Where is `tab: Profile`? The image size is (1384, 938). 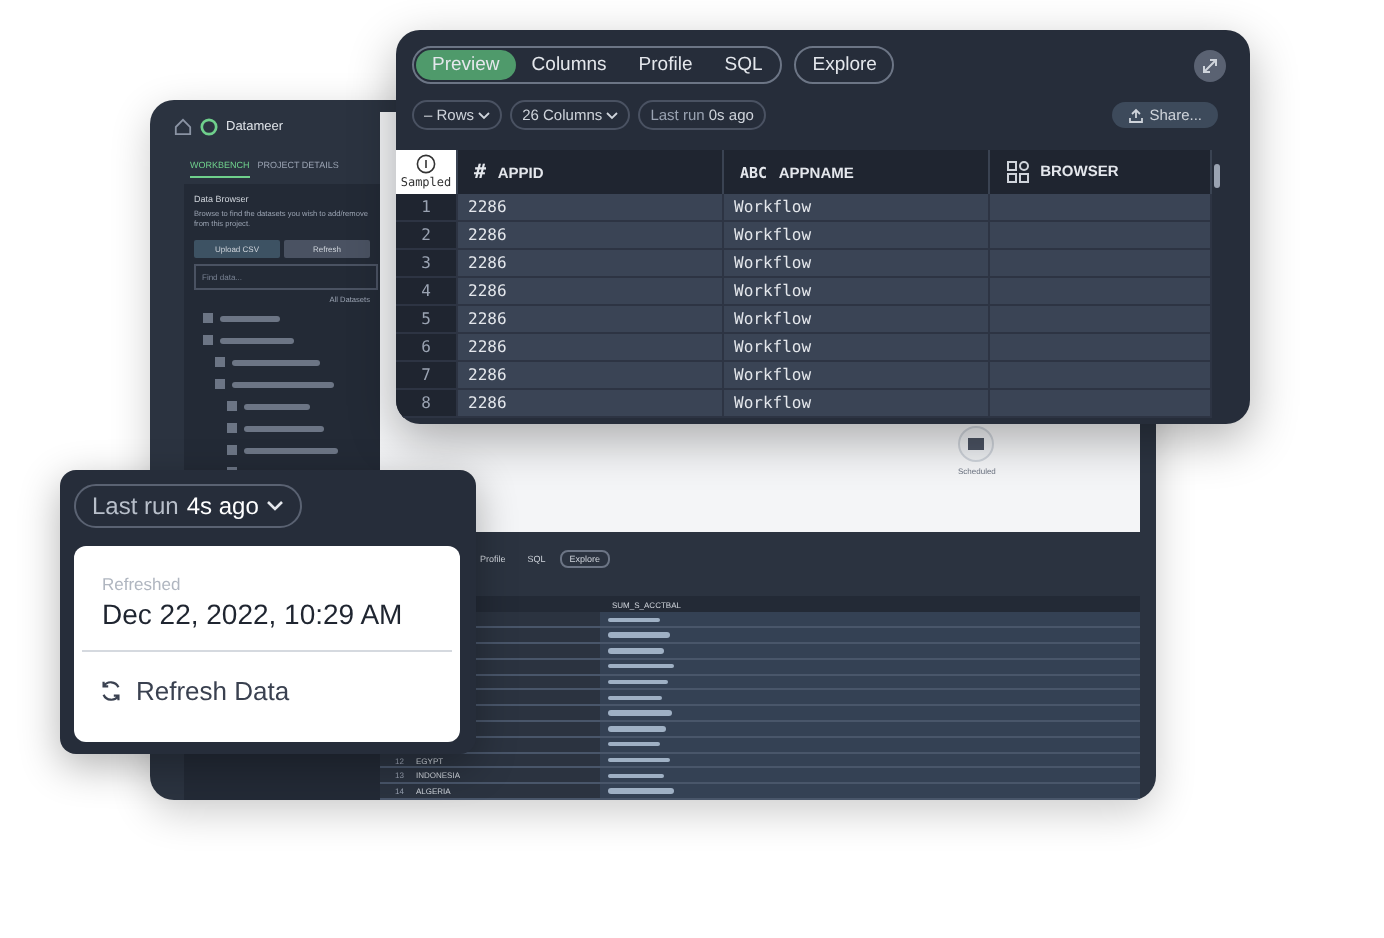
tab: Profile is located at coordinates (665, 65).